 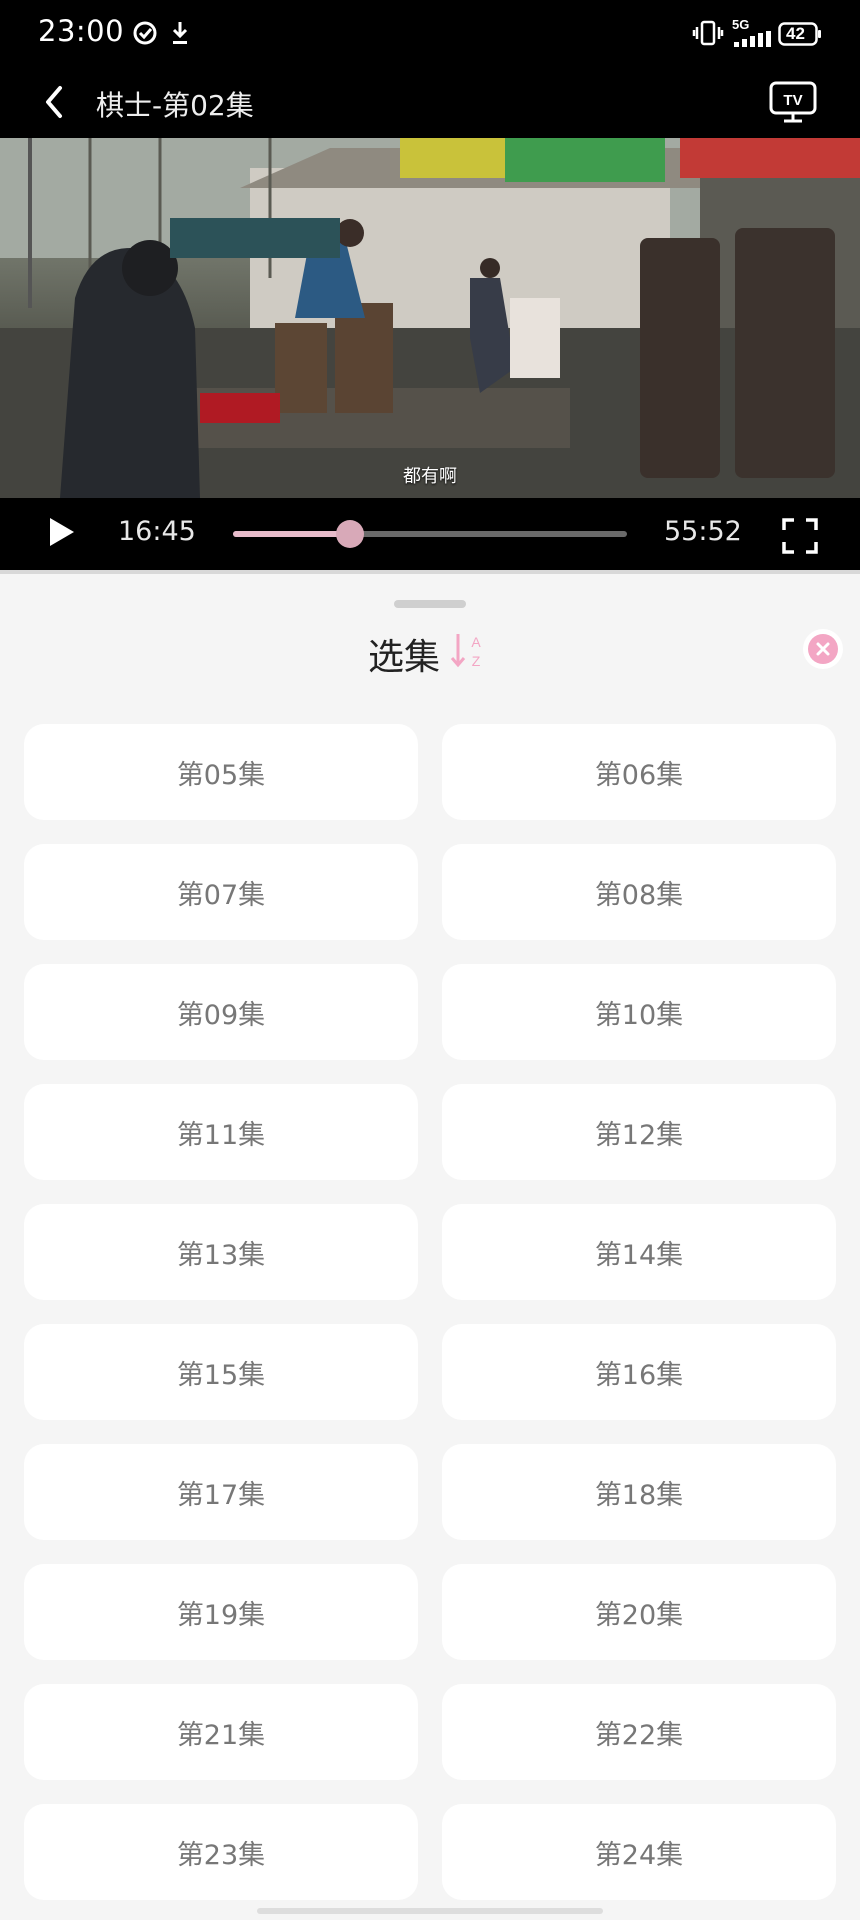 What do you see at coordinates (221, 1852) in the screenshot?
I see `episode-button: 第23集` at bounding box center [221, 1852].